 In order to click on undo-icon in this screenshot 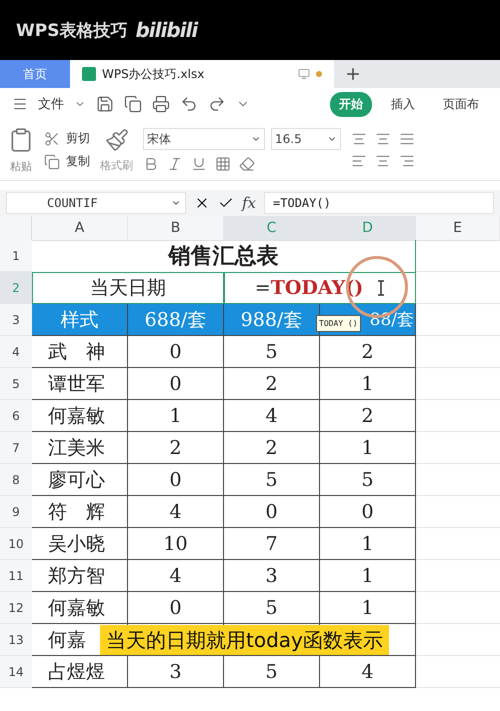, I will do `click(189, 104)`.